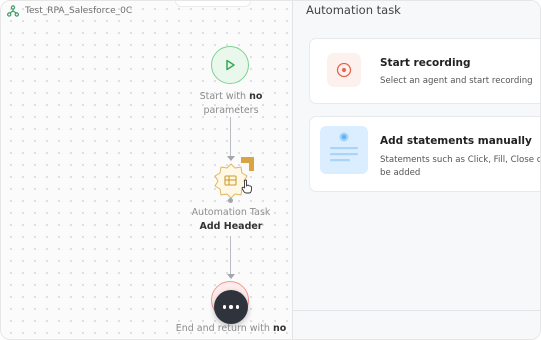  What do you see at coordinates (456, 81) in the screenshot?
I see `card-description: Select an agent and start recording` at bounding box center [456, 81].